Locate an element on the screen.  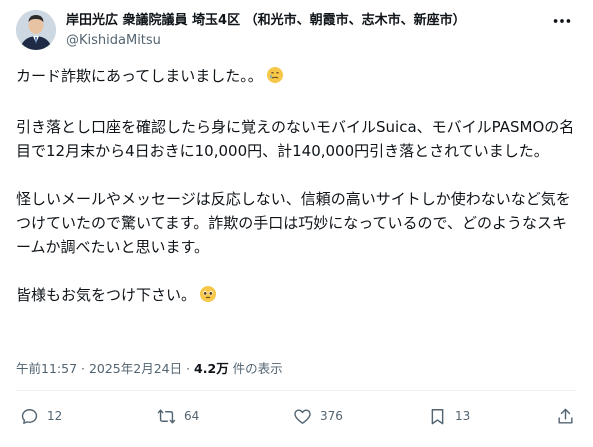
post-meta: 午前11:57 · 2025年2月24日 · 4.2万 件の表示 is located at coordinates (149, 367).